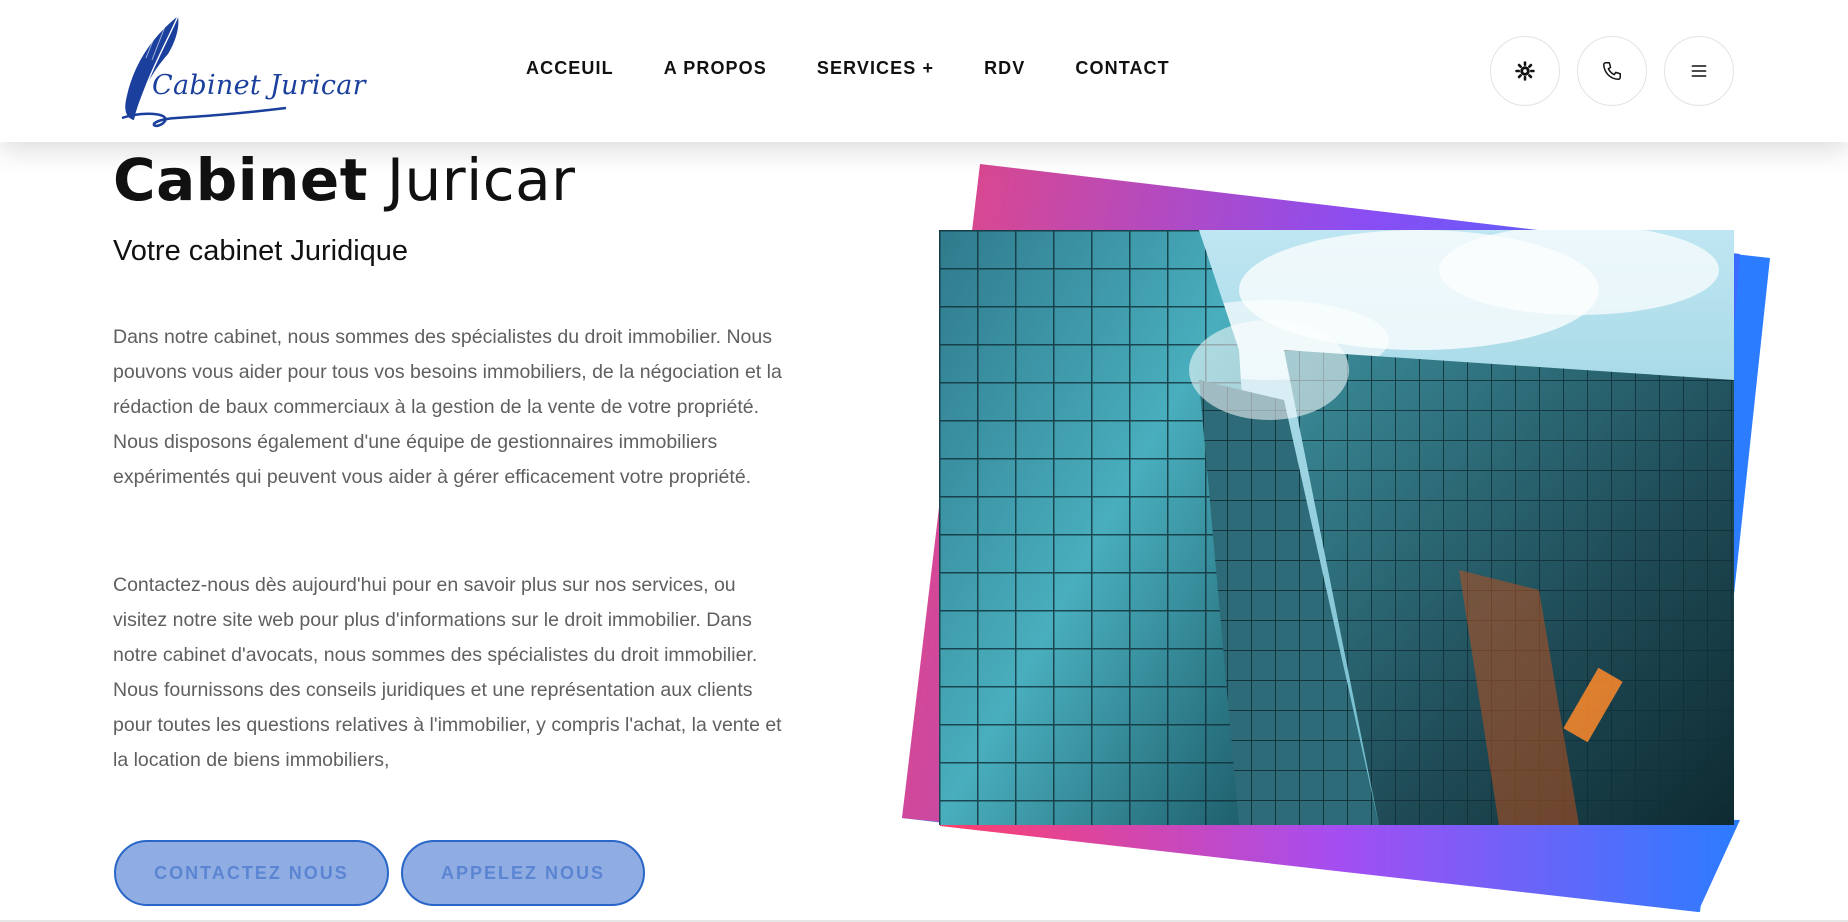 The height and width of the screenshot is (922, 1848). I want to click on nav-item-services: SERVICES +, so click(875, 68).